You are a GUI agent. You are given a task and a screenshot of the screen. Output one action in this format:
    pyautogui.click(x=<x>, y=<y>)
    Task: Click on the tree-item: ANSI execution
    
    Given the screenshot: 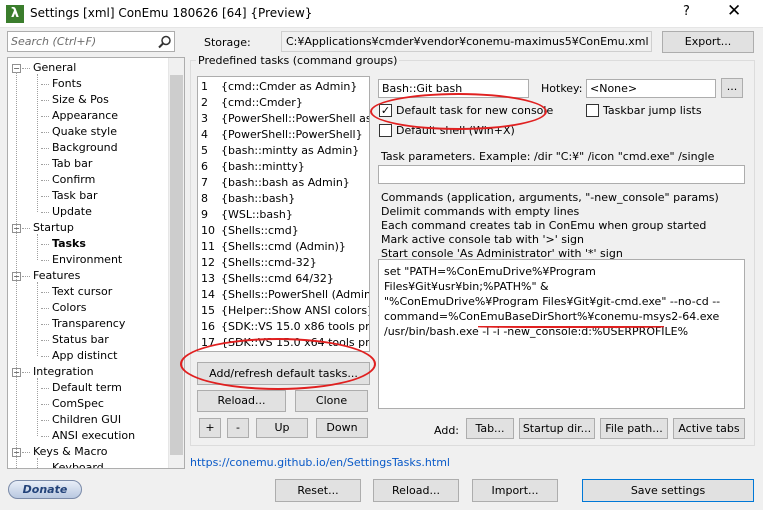 What is the action you would take?
    pyautogui.click(x=93, y=436)
    